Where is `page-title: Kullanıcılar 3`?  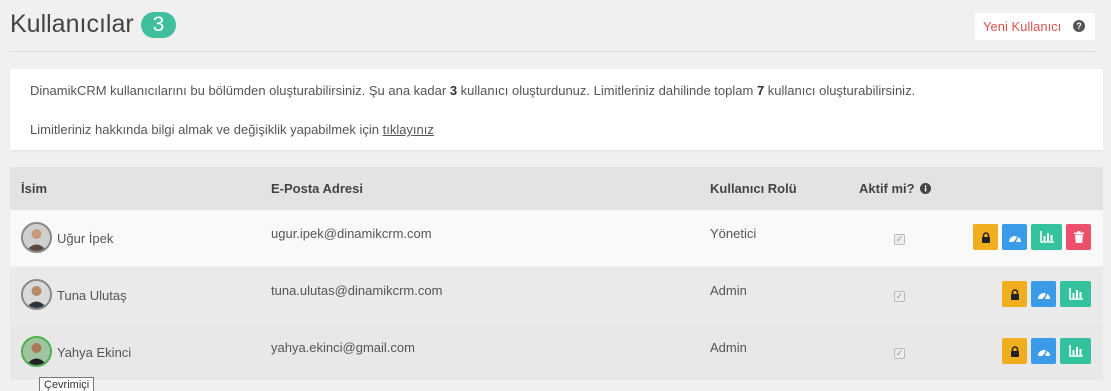
page-title: Kullanıcılar 3 is located at coordinates (93, 24).